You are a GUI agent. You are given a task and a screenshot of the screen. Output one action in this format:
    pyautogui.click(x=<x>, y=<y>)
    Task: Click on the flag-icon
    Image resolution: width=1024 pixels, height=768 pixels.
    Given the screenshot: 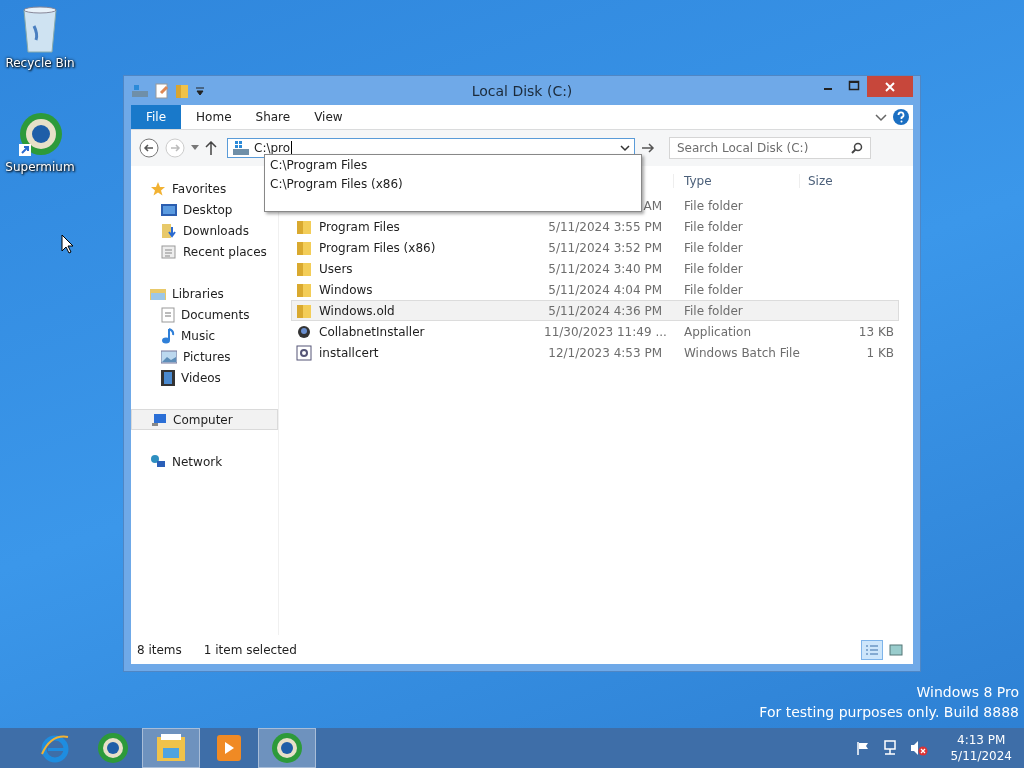 What is the action you would take?
    pyautogui.click(x=863, y=748)
    